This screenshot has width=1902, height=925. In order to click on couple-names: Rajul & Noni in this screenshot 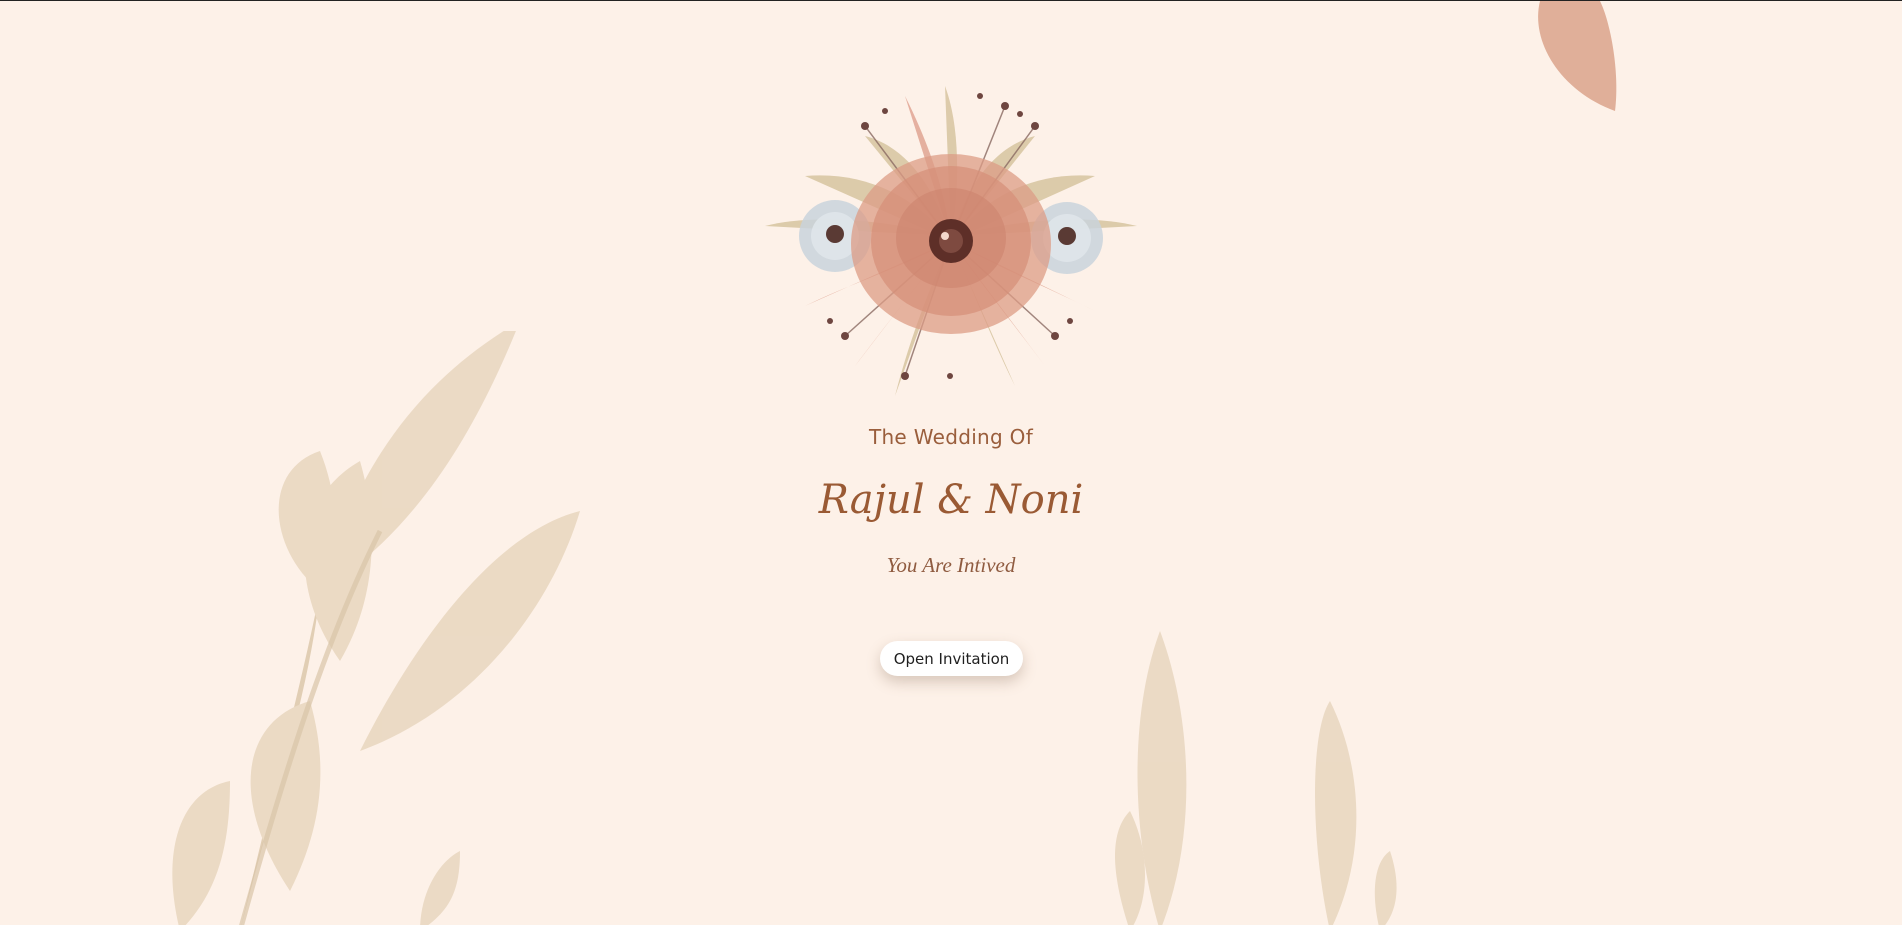, I will do `click(951, 500)`.